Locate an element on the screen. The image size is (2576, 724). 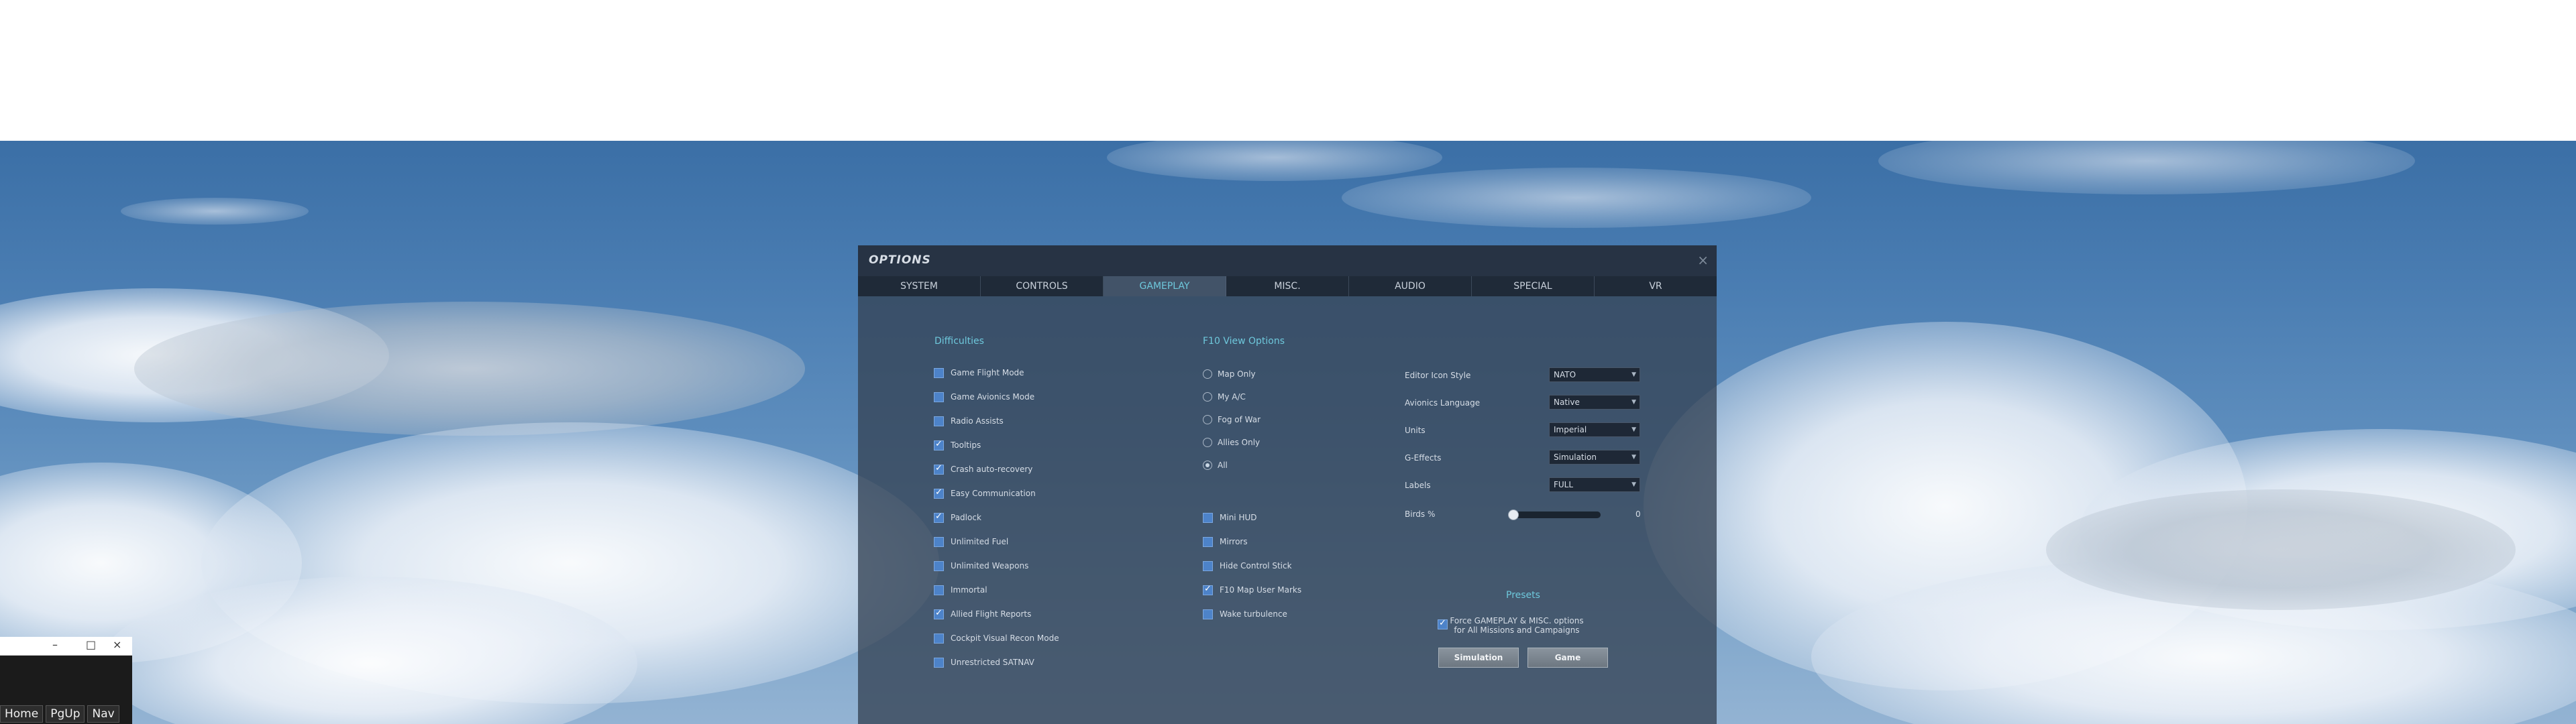
birds-slider is located at coordinates (1554, 514).